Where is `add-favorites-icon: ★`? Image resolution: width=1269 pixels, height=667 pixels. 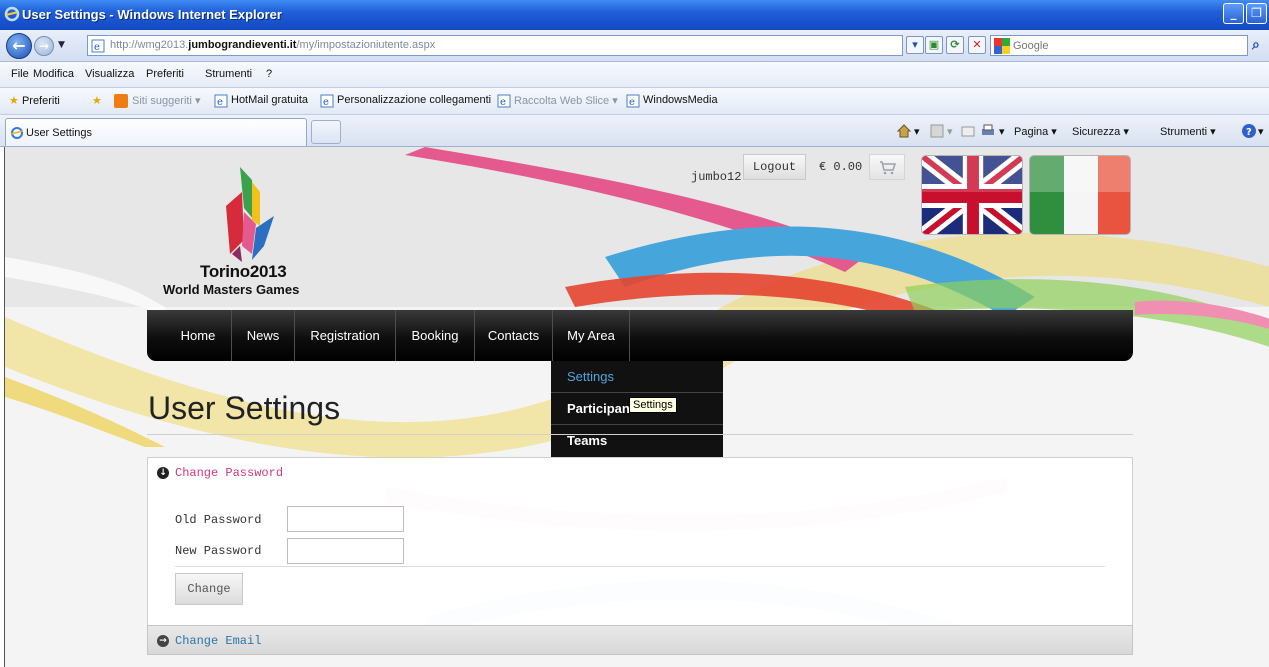 add-favorites-icon: ★ is located at coordinates (97, 100).